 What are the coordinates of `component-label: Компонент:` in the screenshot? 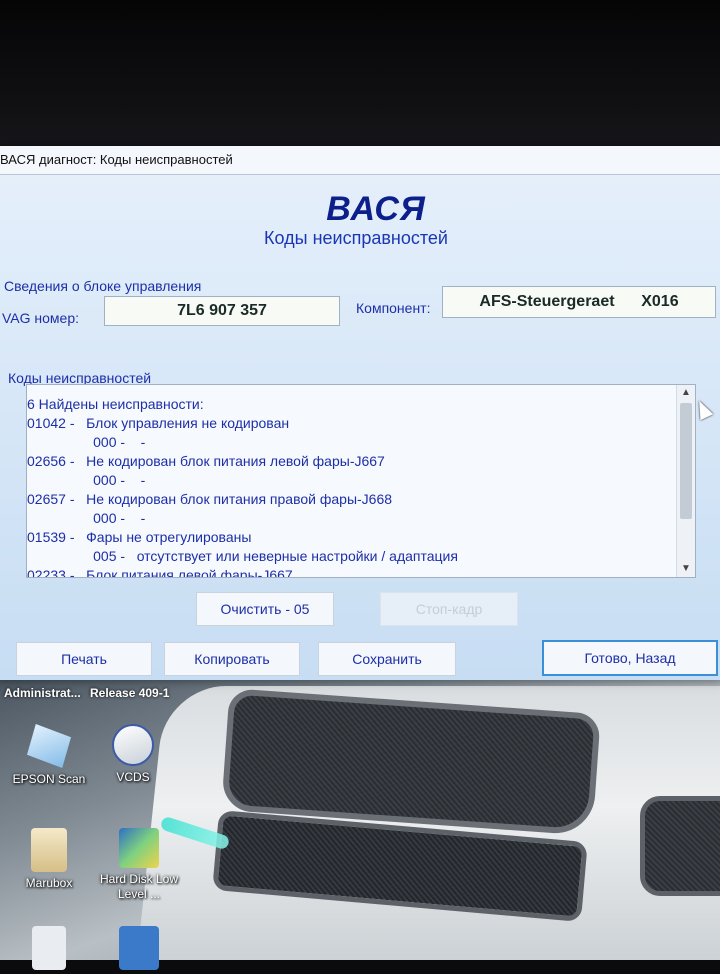 It's located at (393, 308).